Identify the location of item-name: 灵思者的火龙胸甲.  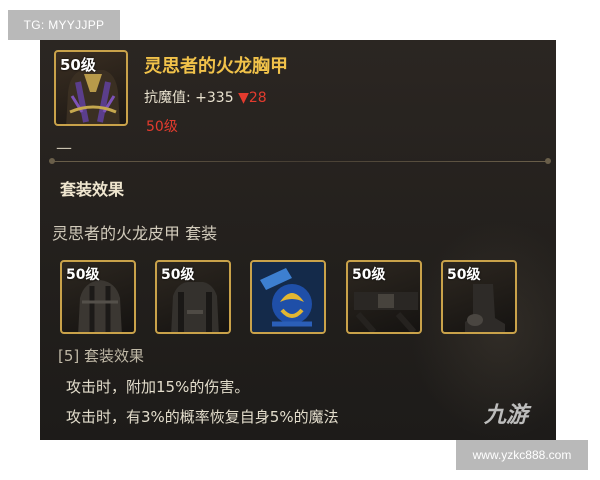
(216, 66).